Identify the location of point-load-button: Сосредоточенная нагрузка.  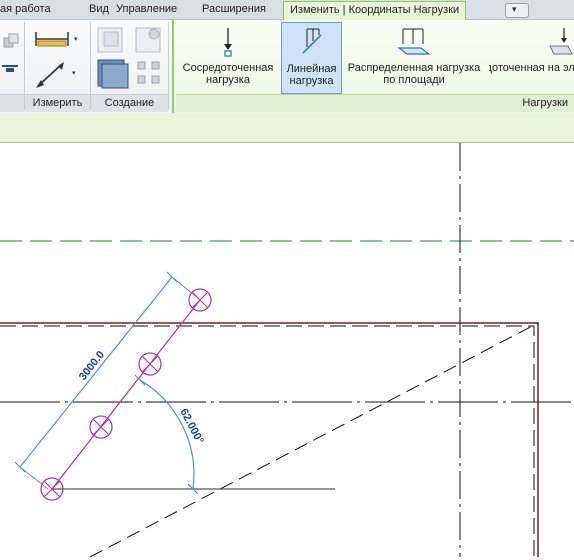
(228, 57).